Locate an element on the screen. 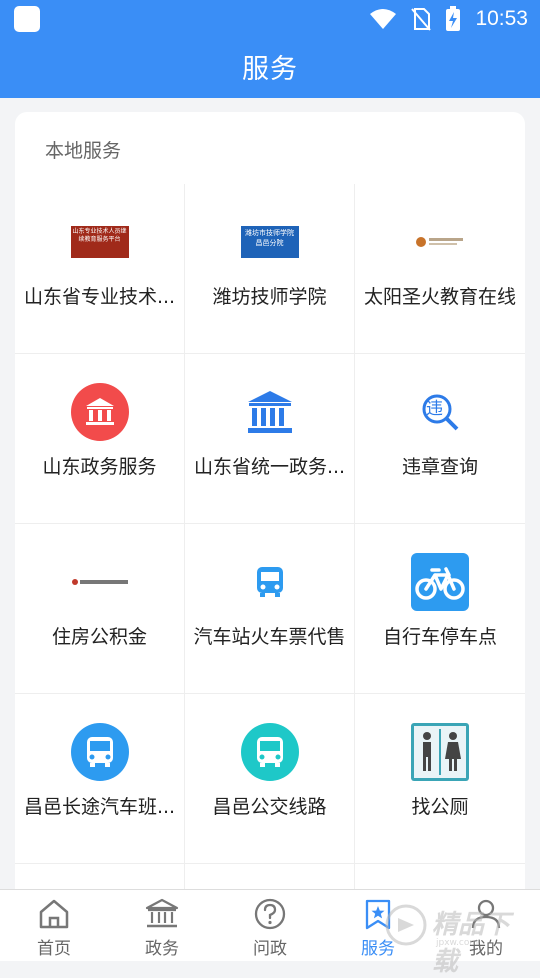 Image resolution: width=540 pixels, height=978 pixels. nav-label: 问政 is located at coordinates (270, 949).